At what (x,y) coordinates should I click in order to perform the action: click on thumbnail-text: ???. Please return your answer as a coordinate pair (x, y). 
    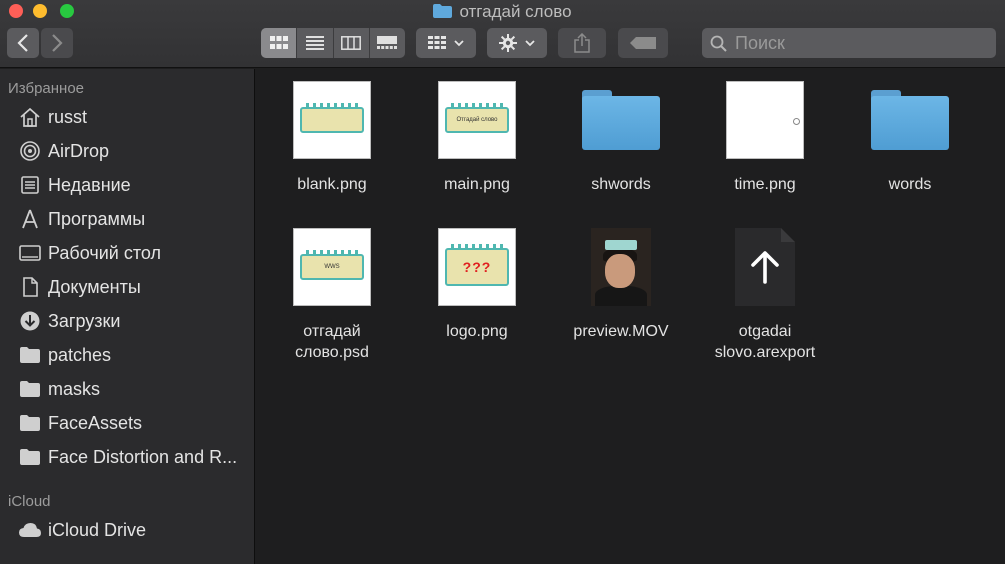
    Looking at the image, I should click on (477, 267).